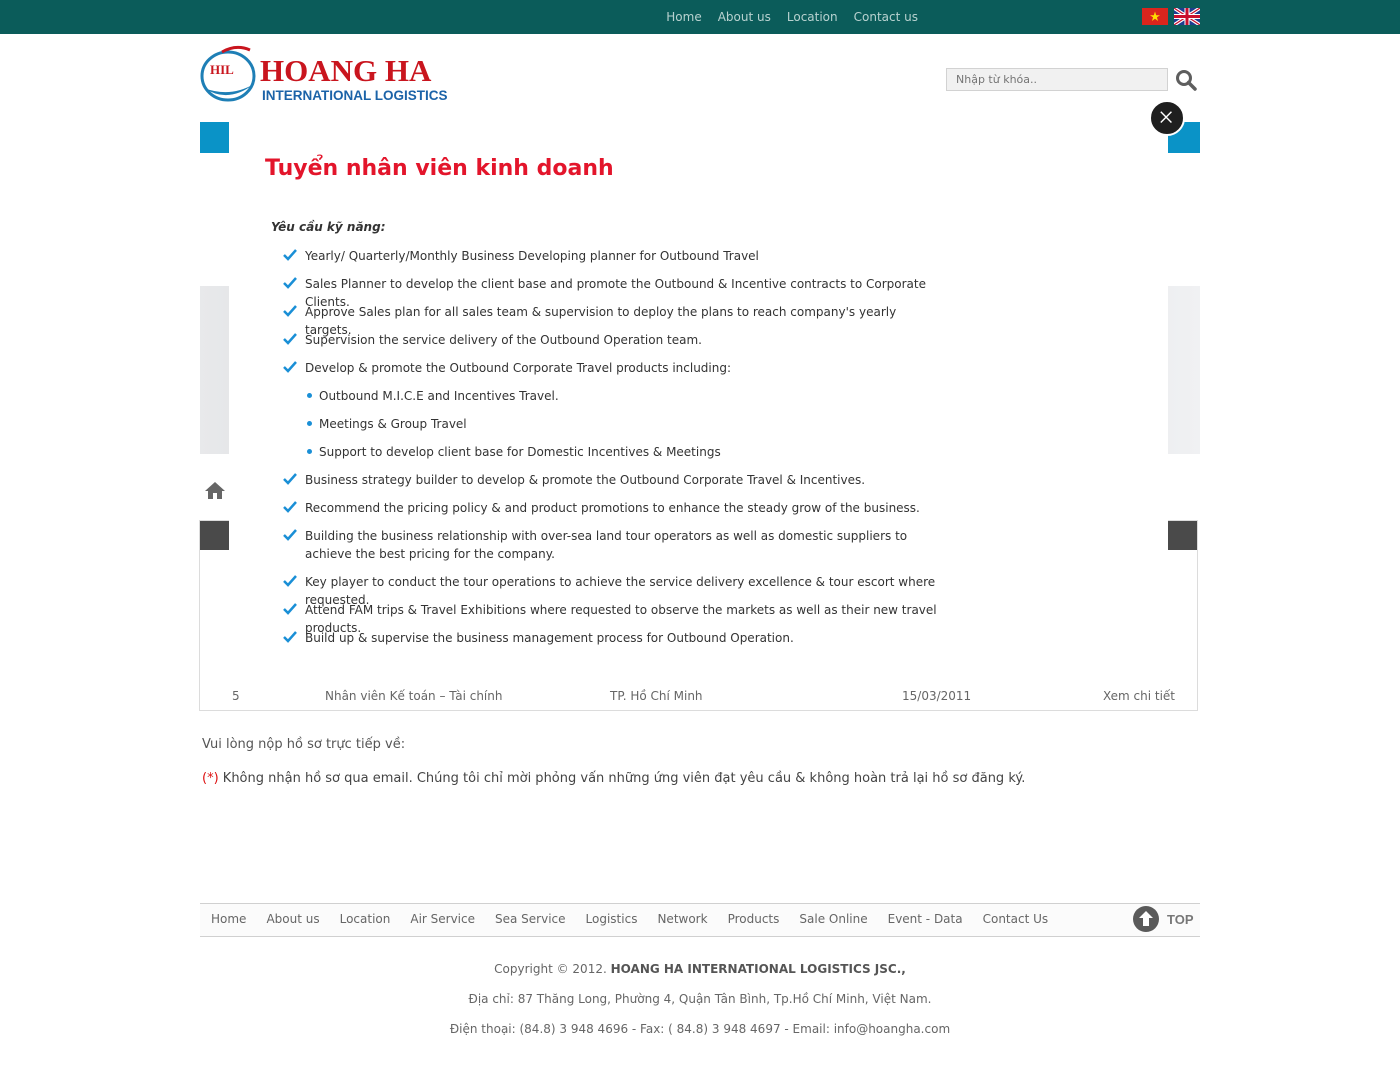 The image size is (1400, 1069). Describe the element at coordinates (1167, 118) in the screenshot. I see `close-icon` at that location.